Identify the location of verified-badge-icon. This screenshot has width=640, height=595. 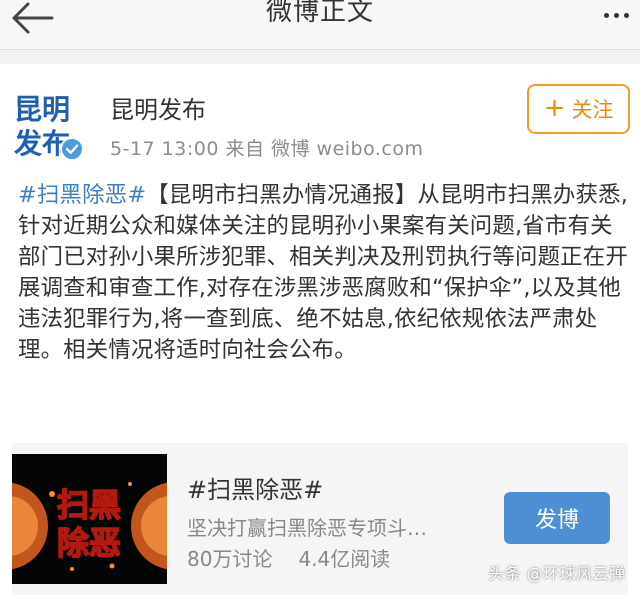
(72, 149).